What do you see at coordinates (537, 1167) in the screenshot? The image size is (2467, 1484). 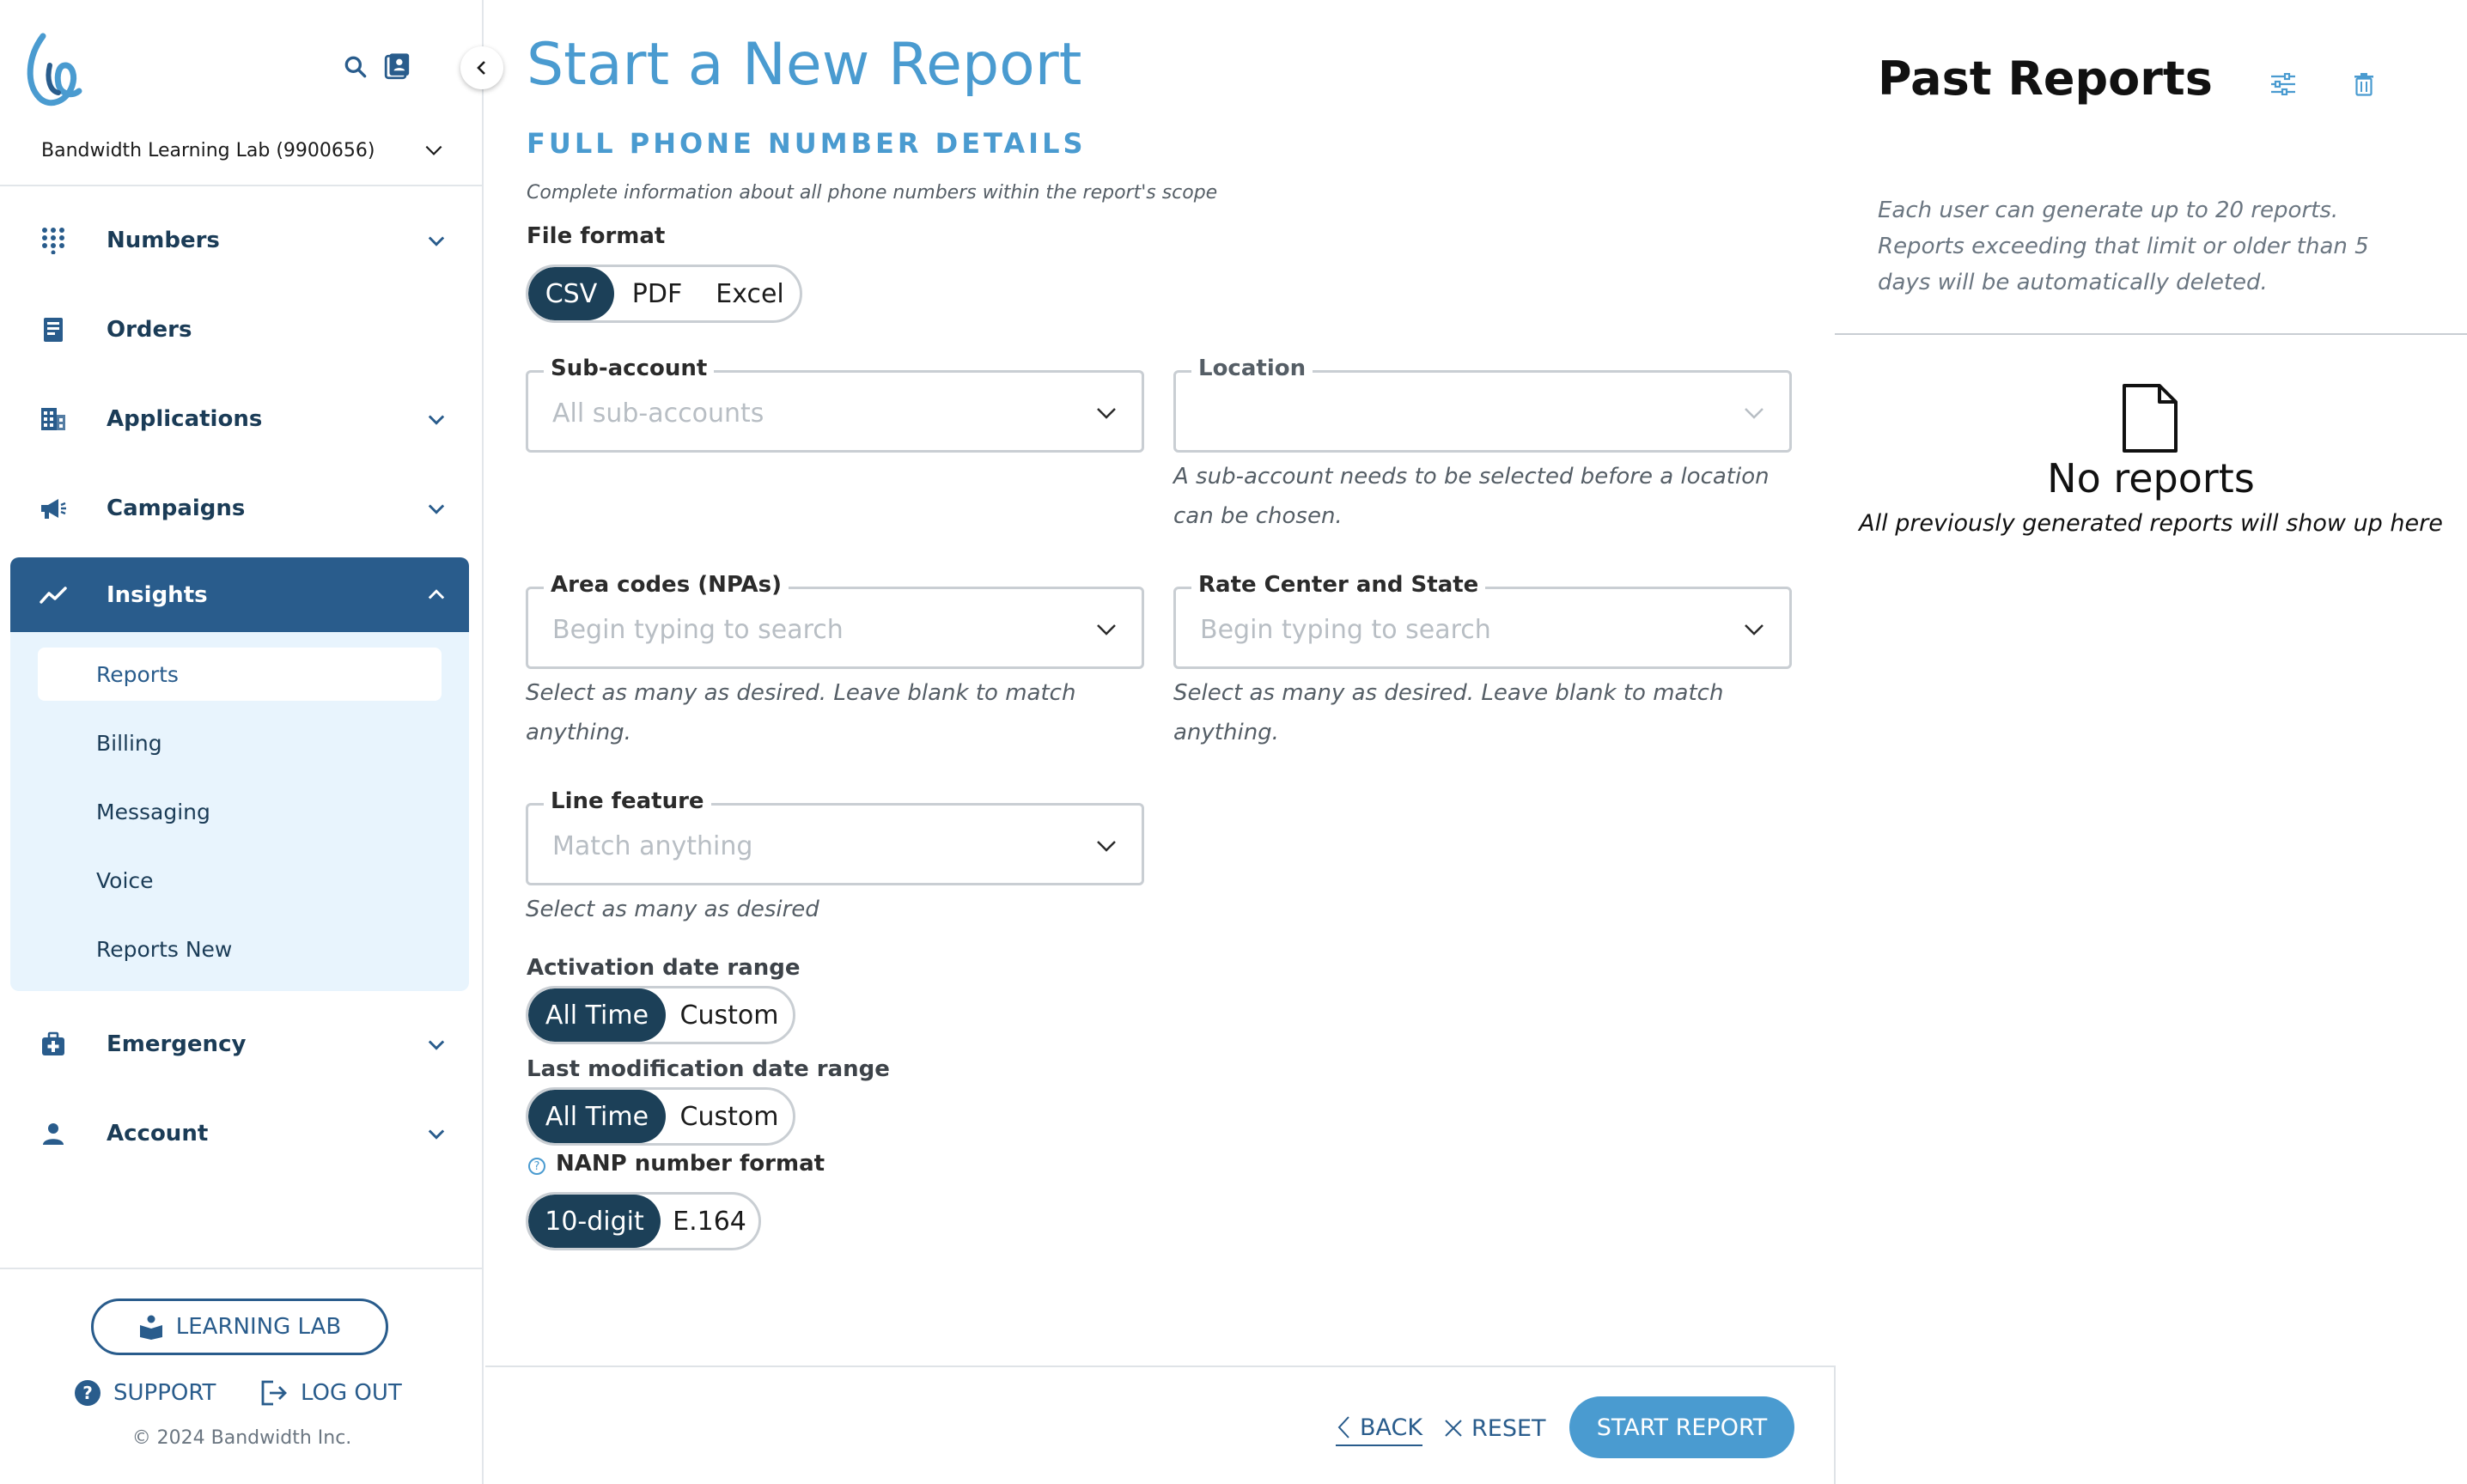 I see `info-icon: ?` at bounding box center [537, 1167].